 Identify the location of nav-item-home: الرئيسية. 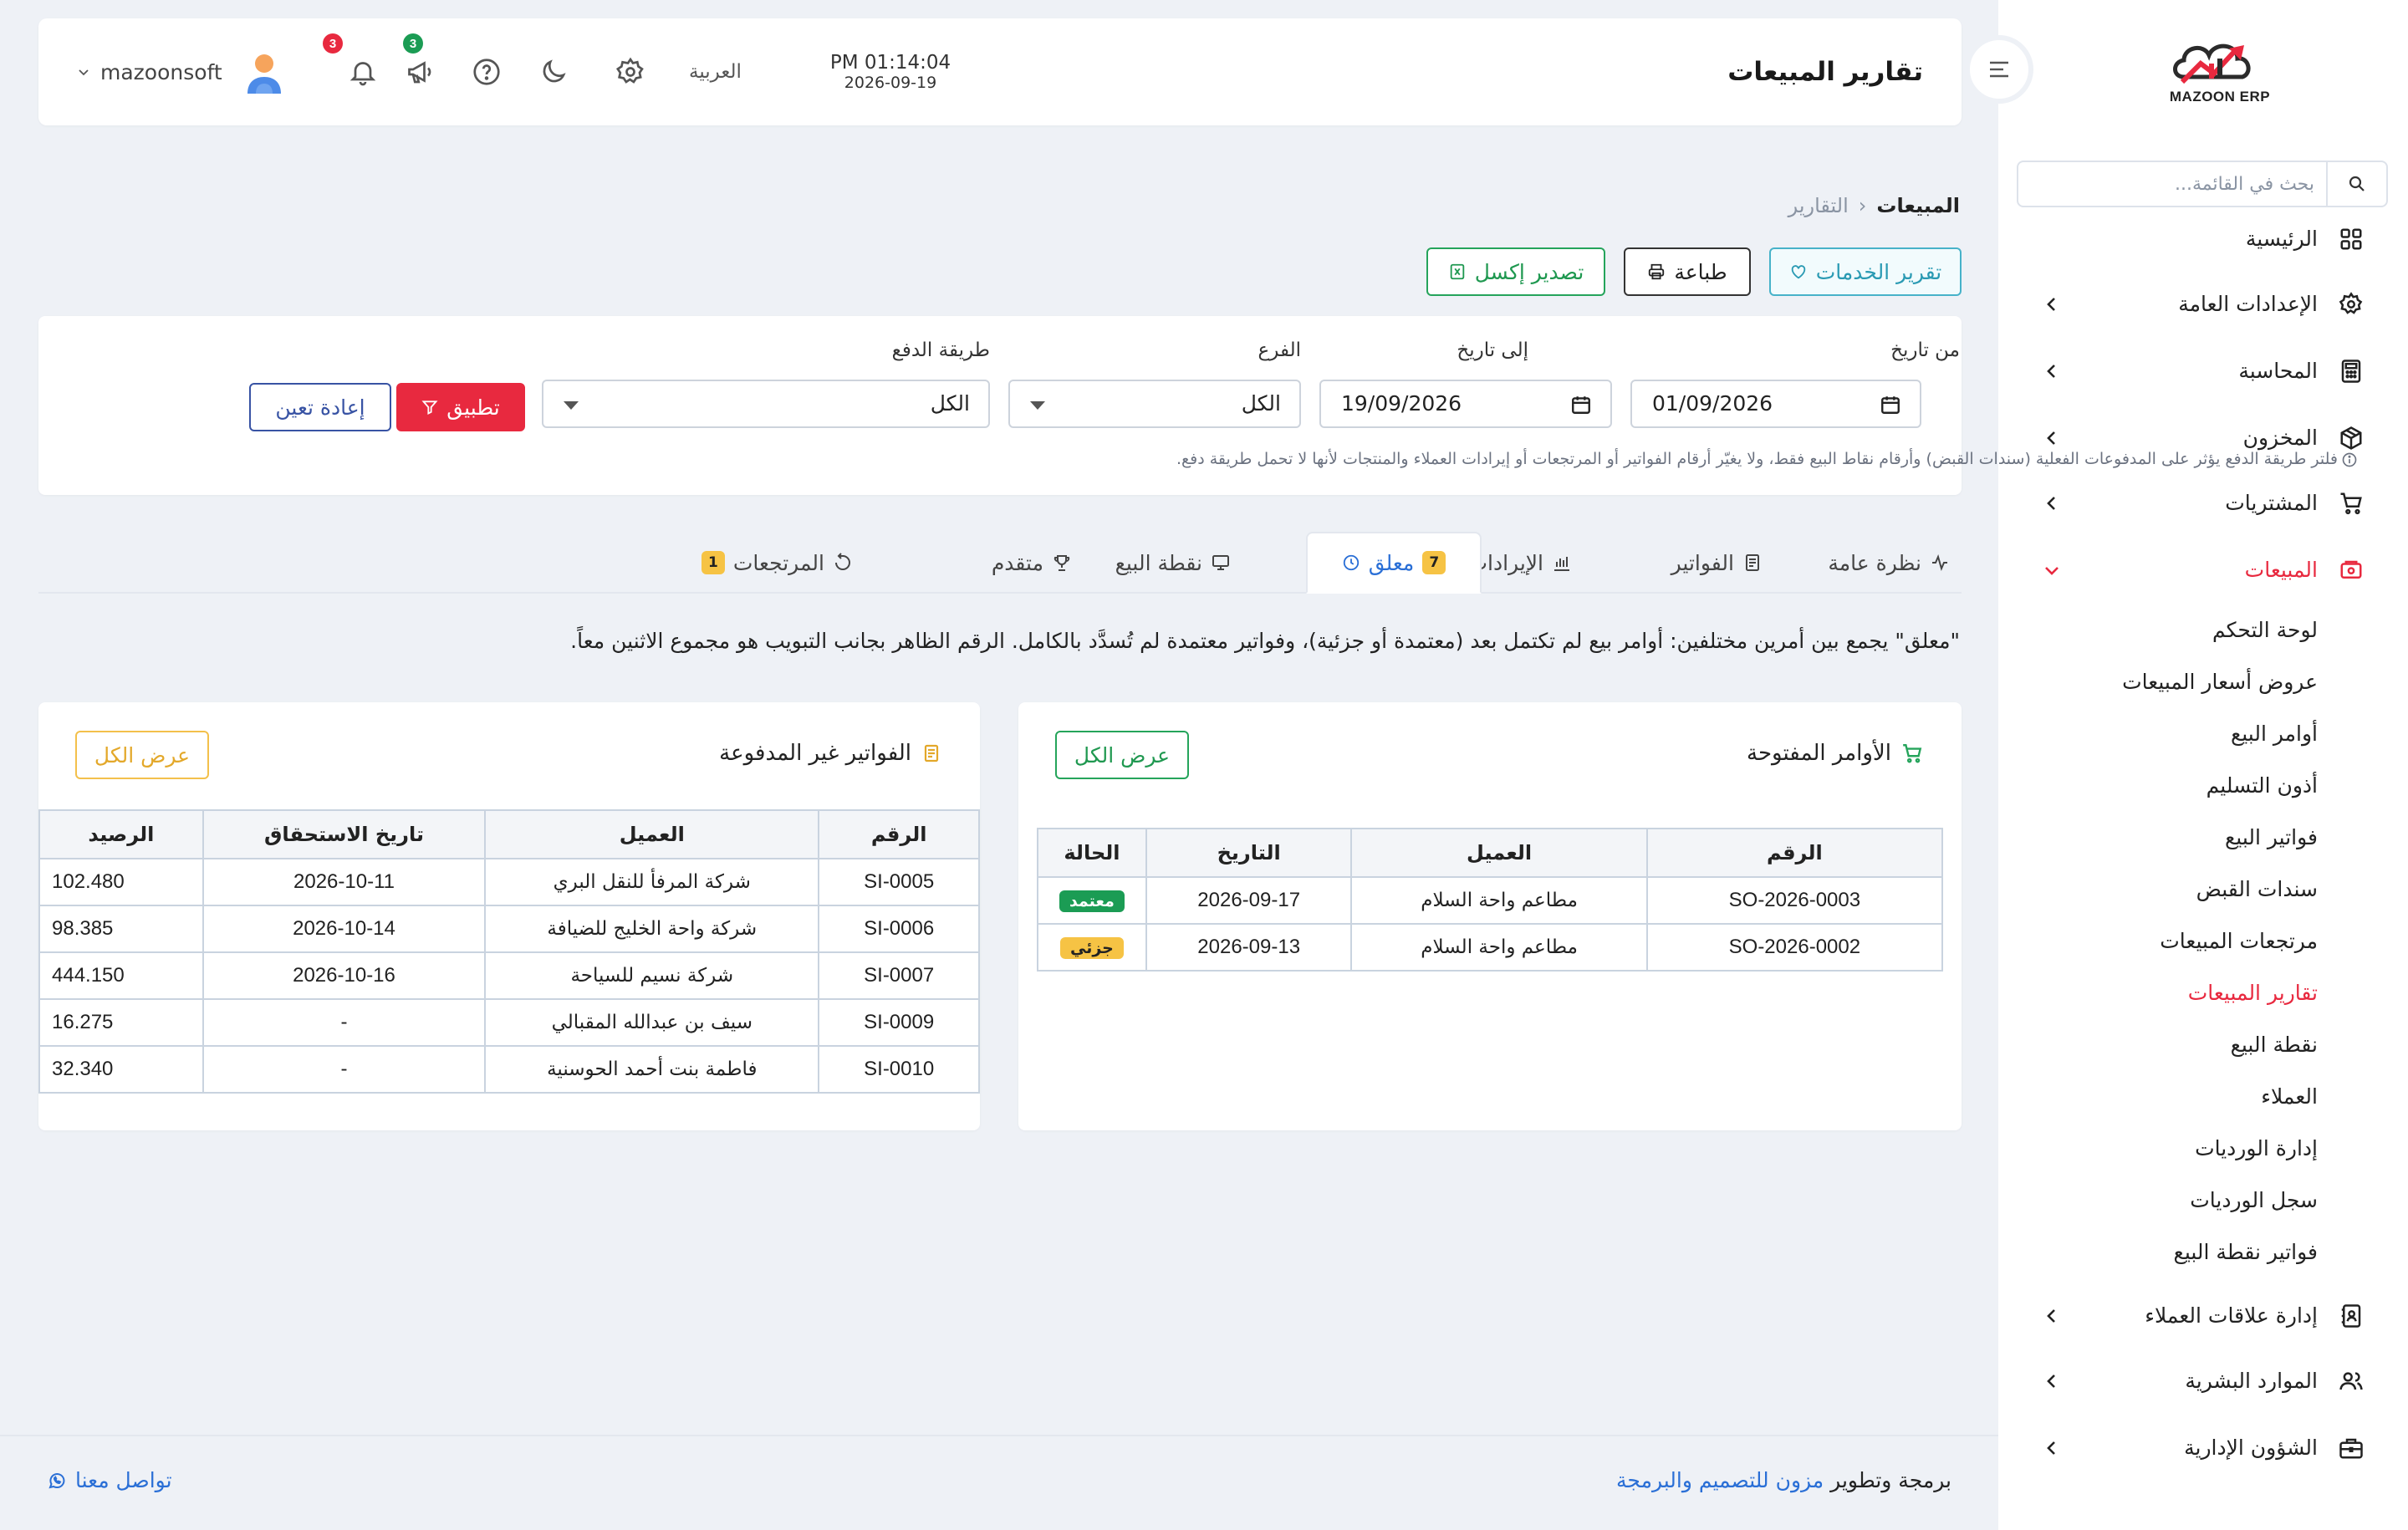
(2203, 239).